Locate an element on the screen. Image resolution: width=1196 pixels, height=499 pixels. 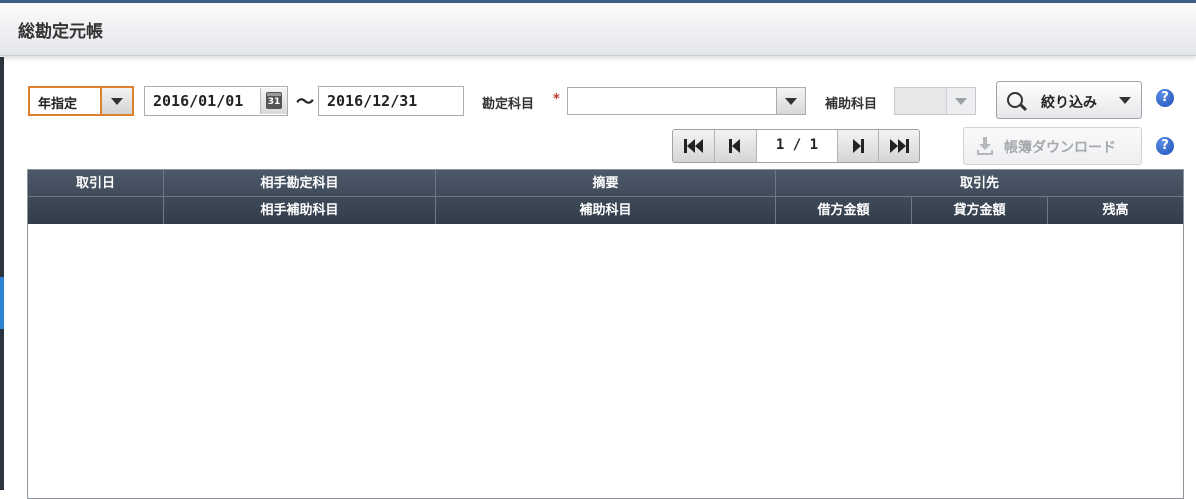
page-current: 1 is located at coordinates (780, 145).